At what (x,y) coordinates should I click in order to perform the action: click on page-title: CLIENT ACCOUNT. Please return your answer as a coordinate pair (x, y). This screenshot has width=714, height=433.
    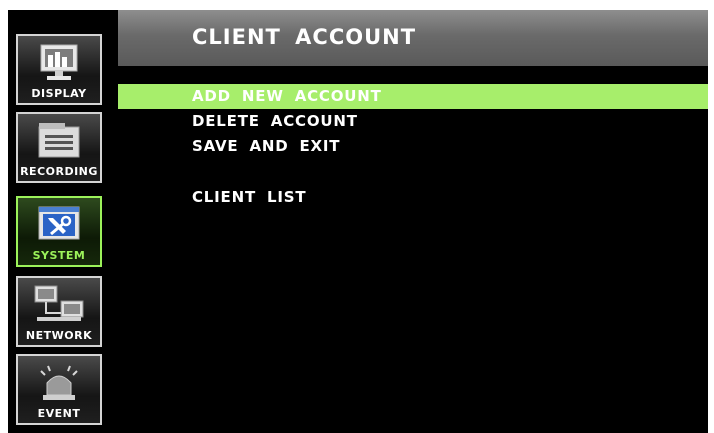
    Looking at the image, I should click on (304, 37).